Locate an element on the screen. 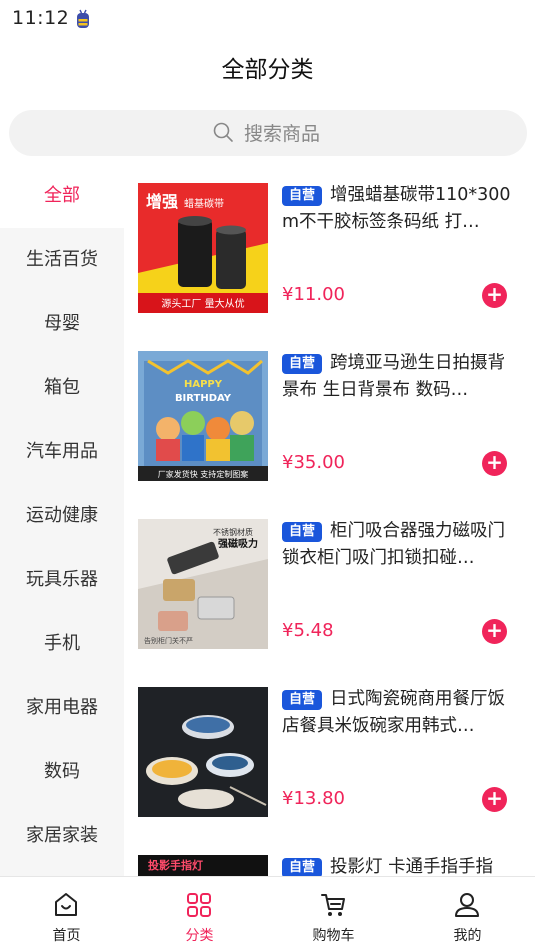  sidebar-item-home-decor: 家居家装 is located at coordinates (62, 836).